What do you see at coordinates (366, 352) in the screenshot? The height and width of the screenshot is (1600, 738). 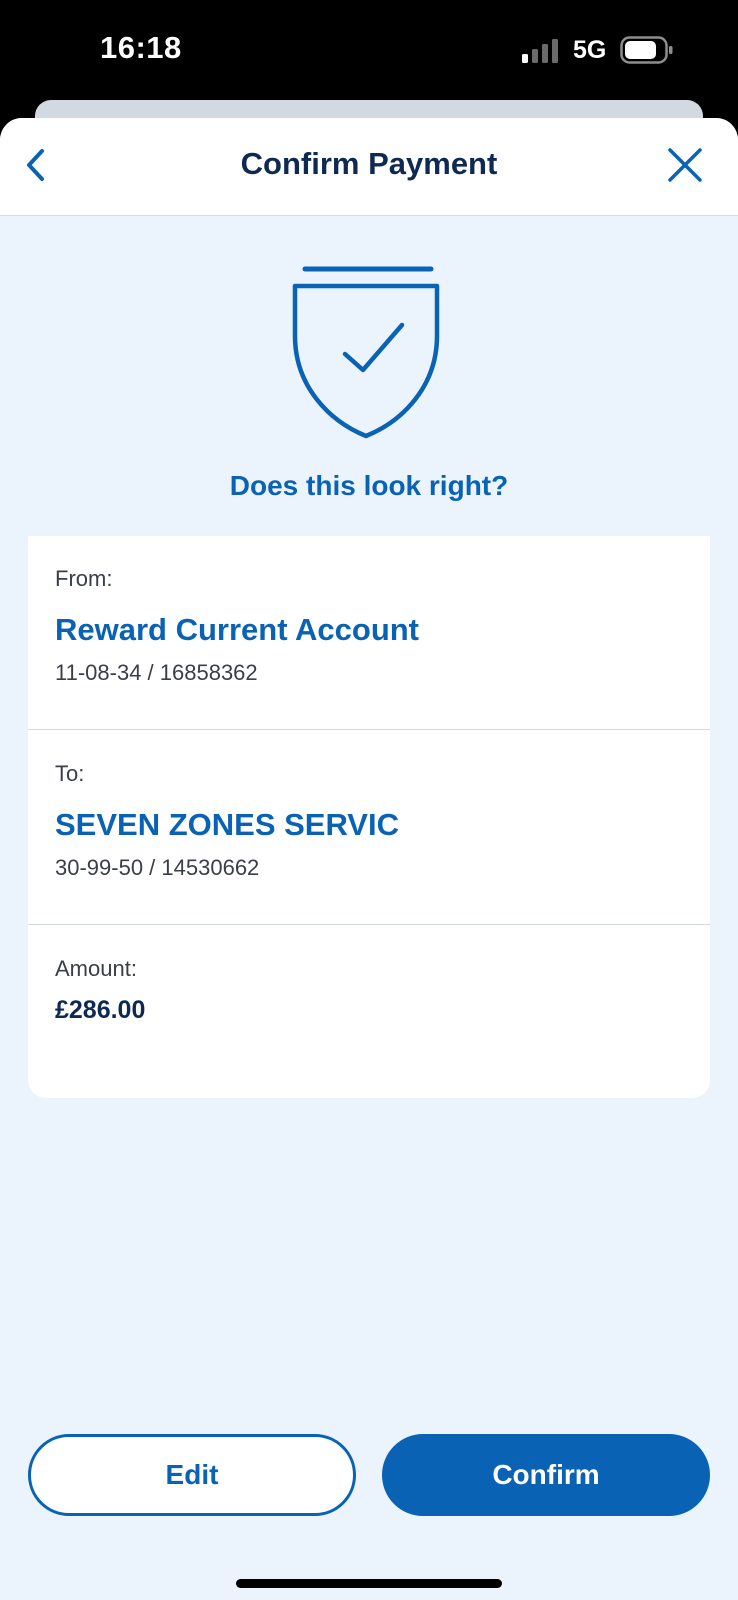 I see `shield-check-icon` at bounding box center [366, 352].